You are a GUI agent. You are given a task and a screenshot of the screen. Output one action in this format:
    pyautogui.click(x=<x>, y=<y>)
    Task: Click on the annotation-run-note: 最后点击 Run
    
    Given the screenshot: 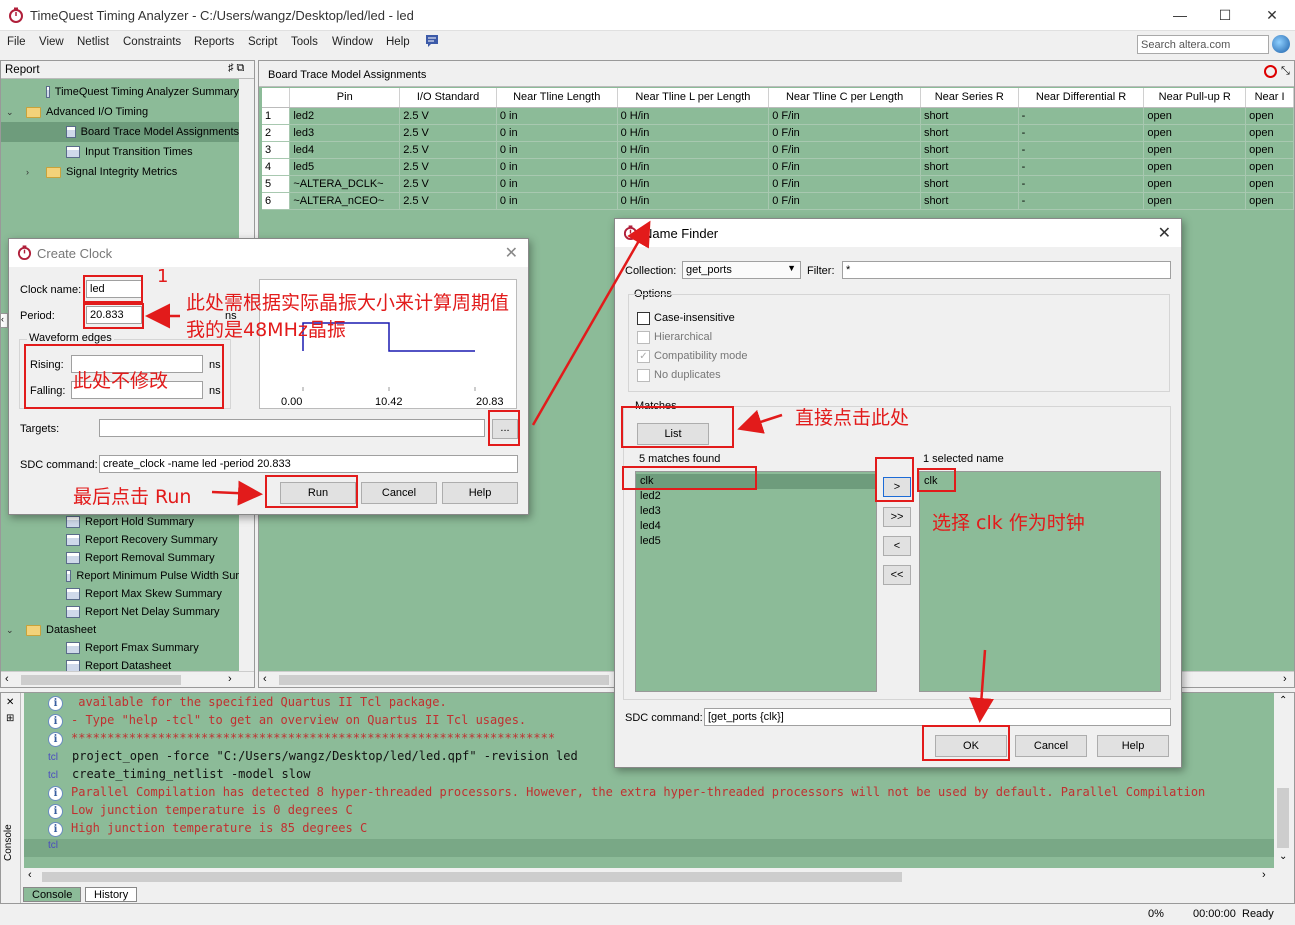 What is the action you would take?
    pyautogui.click(x=132, y=497)
    